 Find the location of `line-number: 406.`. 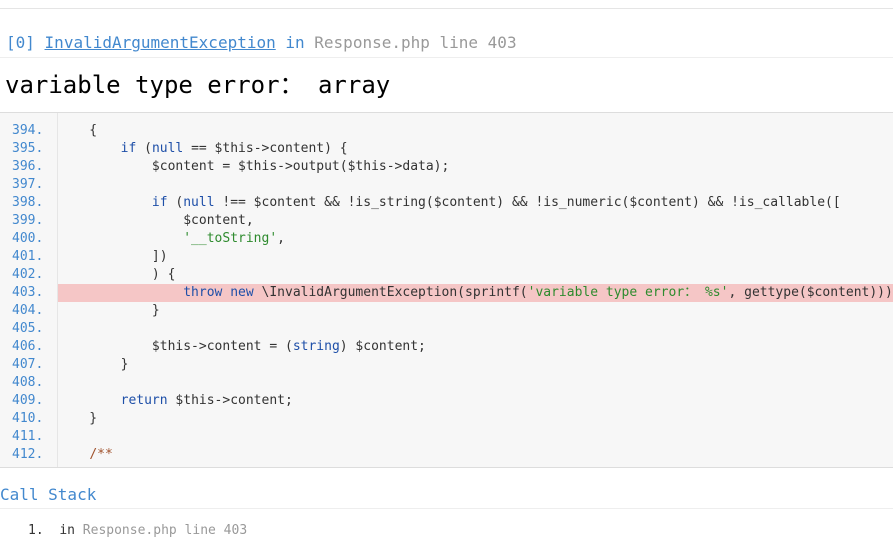

line-number: 406. is located at coordinates (28, 346).